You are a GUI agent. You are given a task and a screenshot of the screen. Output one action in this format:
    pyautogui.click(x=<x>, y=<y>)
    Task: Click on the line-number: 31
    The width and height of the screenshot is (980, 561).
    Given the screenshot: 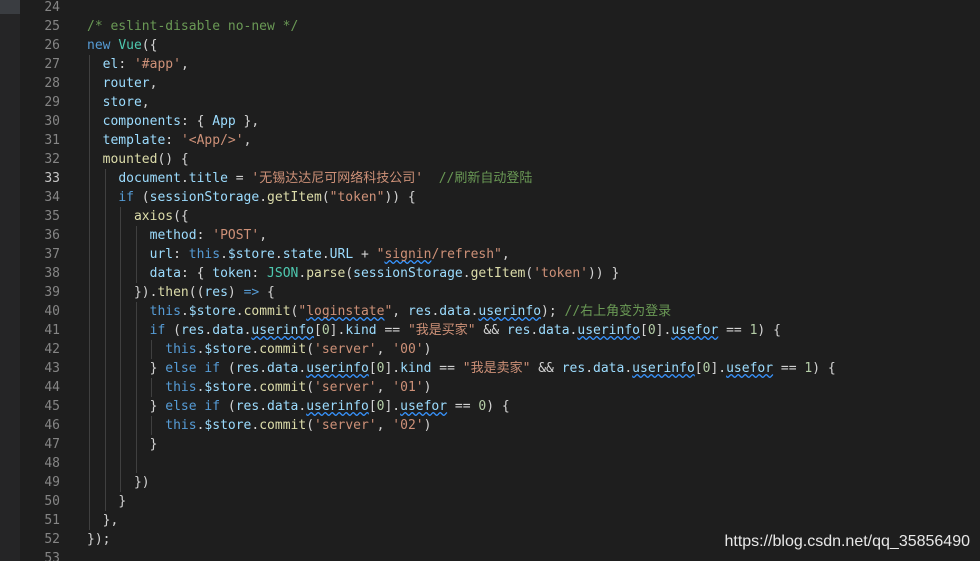 What is the action you would take?
    pyautogui.click(x=52, y=140)
    